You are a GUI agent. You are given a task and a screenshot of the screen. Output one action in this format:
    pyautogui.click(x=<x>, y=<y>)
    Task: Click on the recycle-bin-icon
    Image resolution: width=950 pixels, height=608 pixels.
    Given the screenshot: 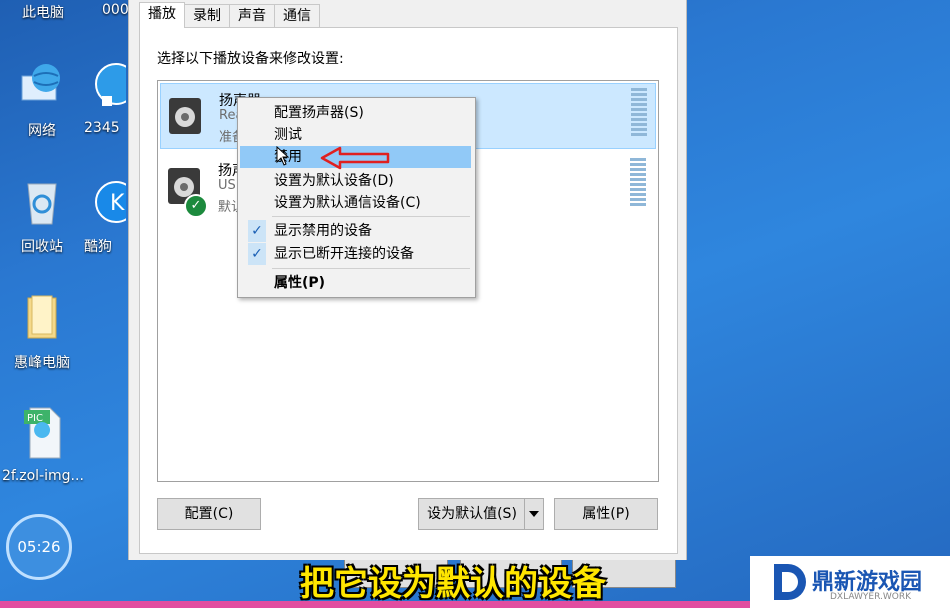 What is the action you would take?
    pyautogui.click(x=42, y=204)
    